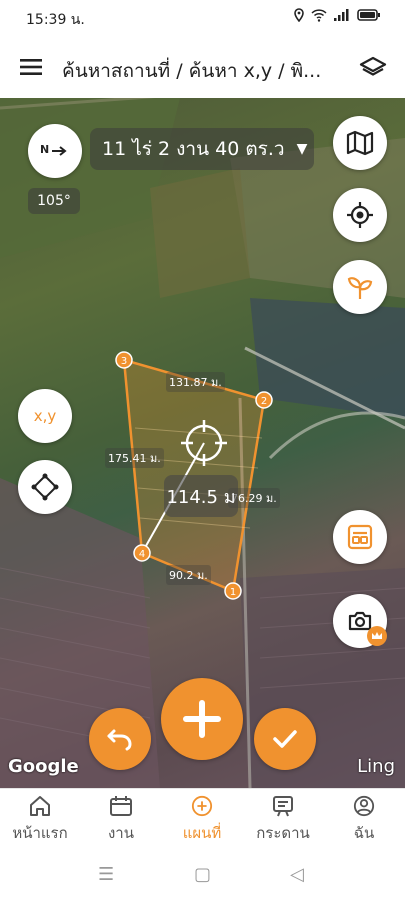  I want to click on bottom-nav: หน้าแรก งาน แผนที่ กระดาน ฉัน, so click(202, 819).